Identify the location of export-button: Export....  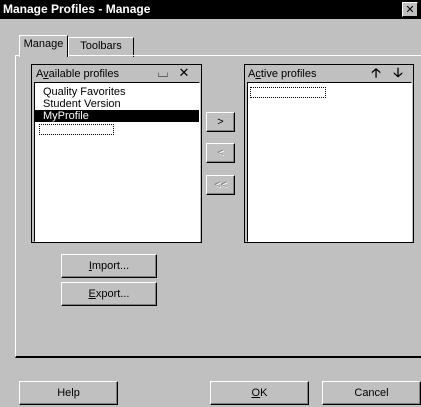
(109, 294).